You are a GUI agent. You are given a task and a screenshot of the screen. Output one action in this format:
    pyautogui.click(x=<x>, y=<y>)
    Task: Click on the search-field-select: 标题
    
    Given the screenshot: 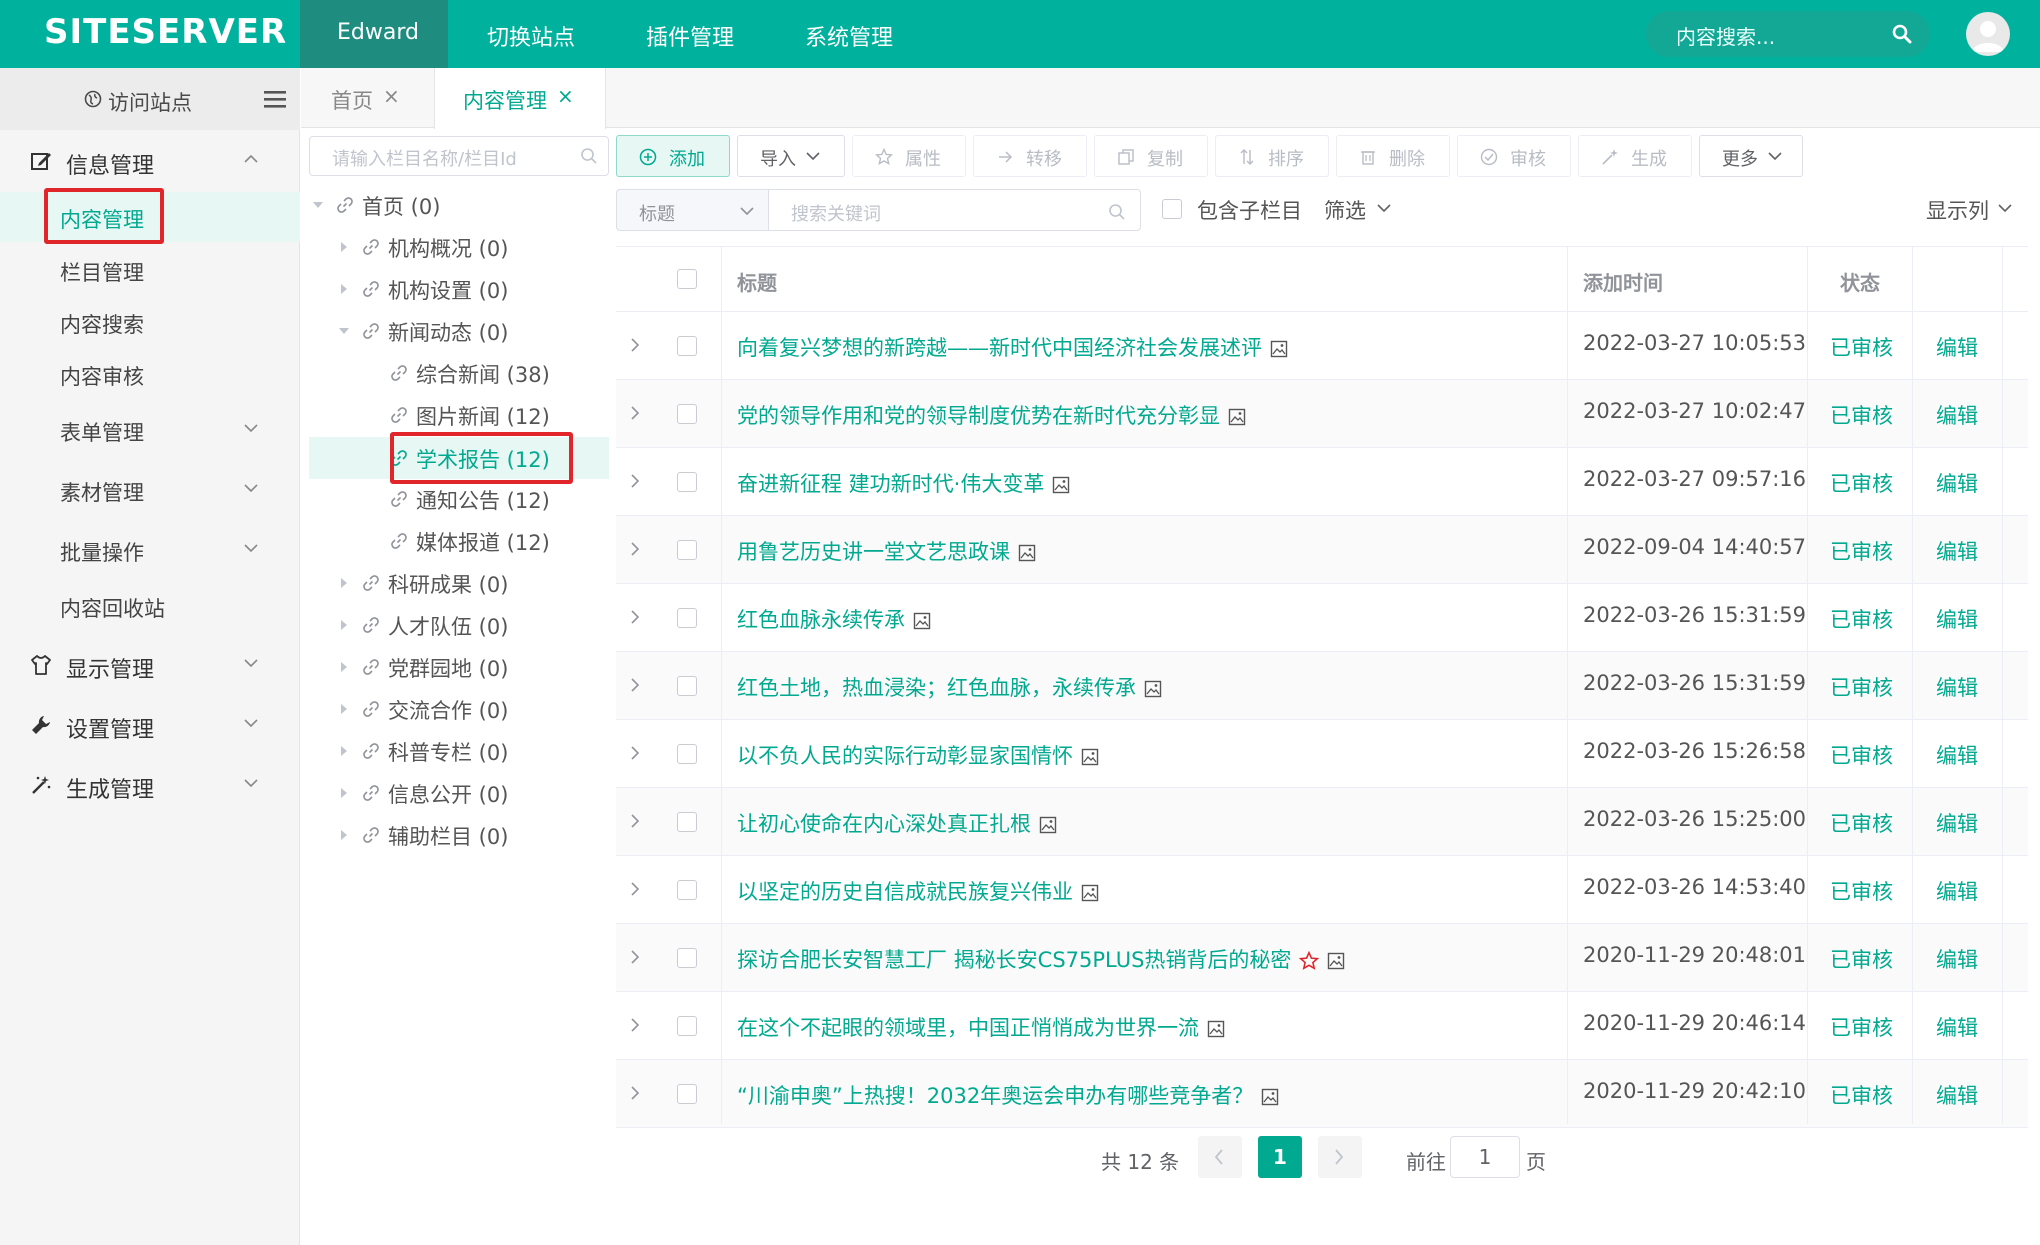 What is the action you would take?
    pyautogui.click(x=692, y=210)
    